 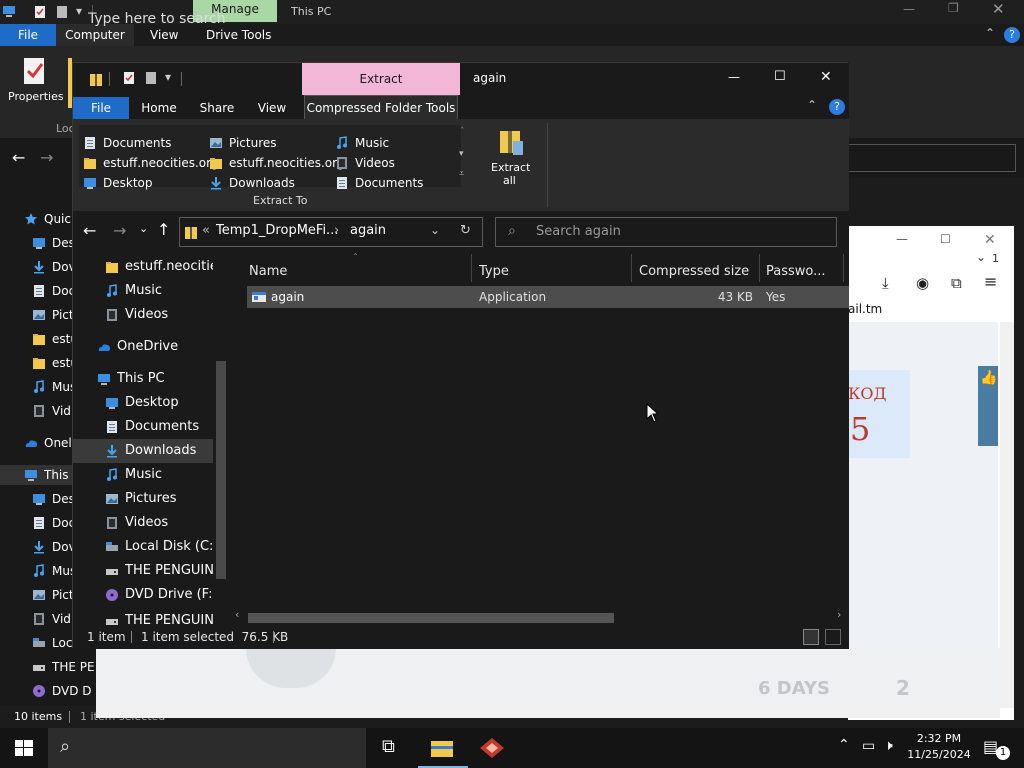 I want to click on system-clock: 2:32 PM 11/25/2024, so click(x=939, y=747).